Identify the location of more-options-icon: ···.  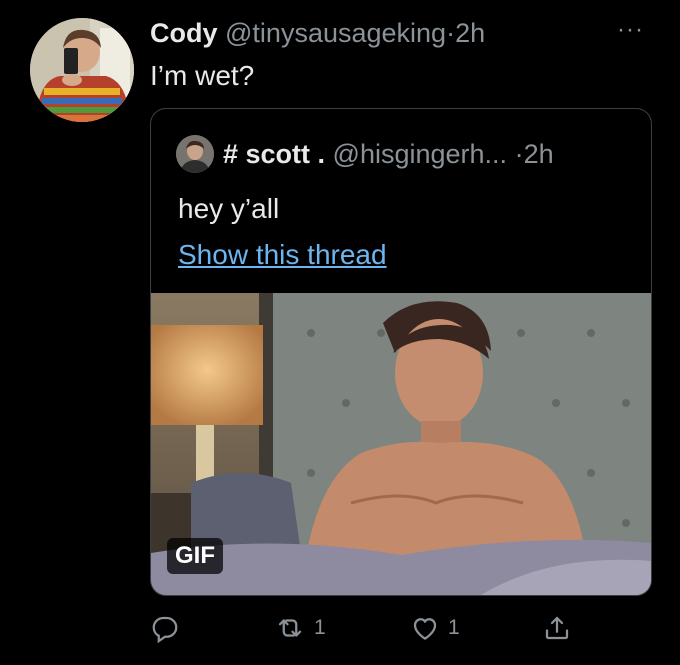
(634, 31).